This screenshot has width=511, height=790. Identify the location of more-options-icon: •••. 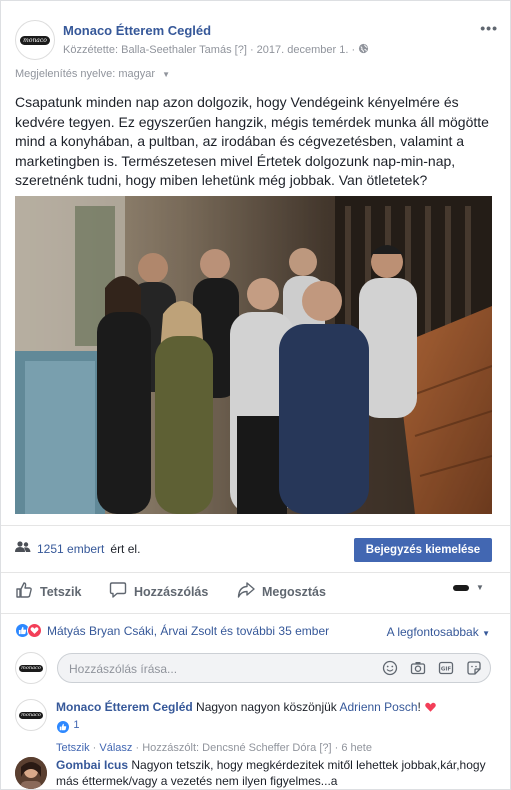
(489, 28).